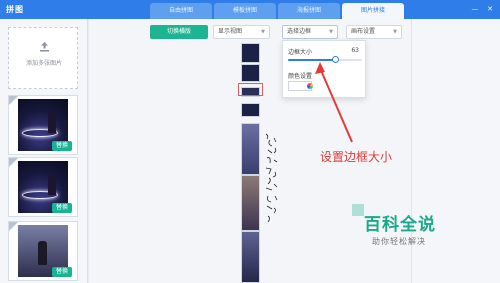 The width and height of the screenshot is (500, 283). What do you see at coordinates (309, 11) in the screenshot?
I see `tab-poster-collage: 海报拼图` at bounding box center [309, 11].